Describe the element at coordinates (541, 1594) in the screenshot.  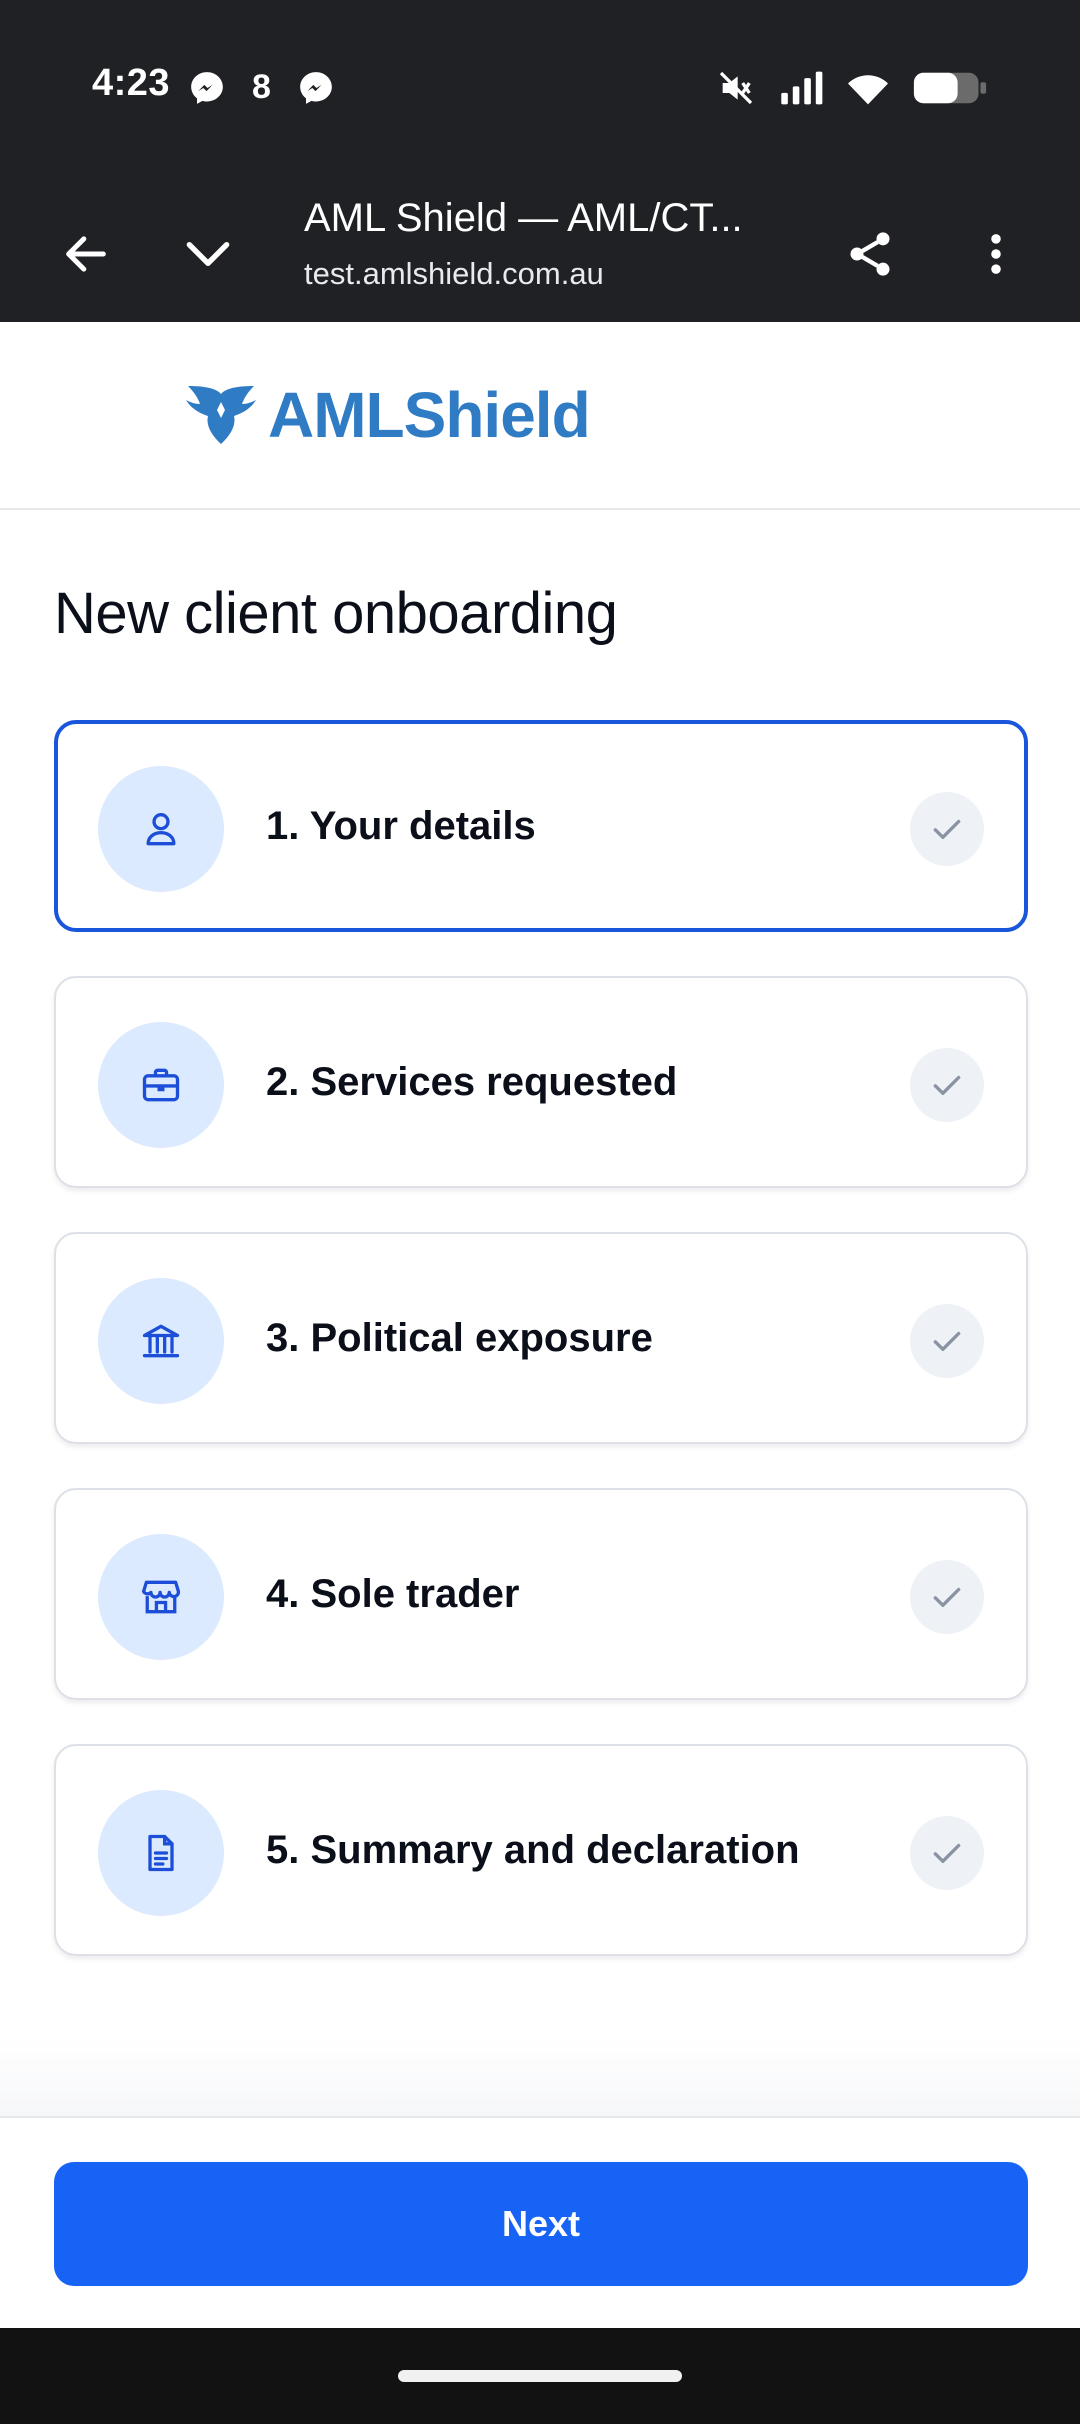
I see `step-sole-trader: 4. Sole trader` at that location.